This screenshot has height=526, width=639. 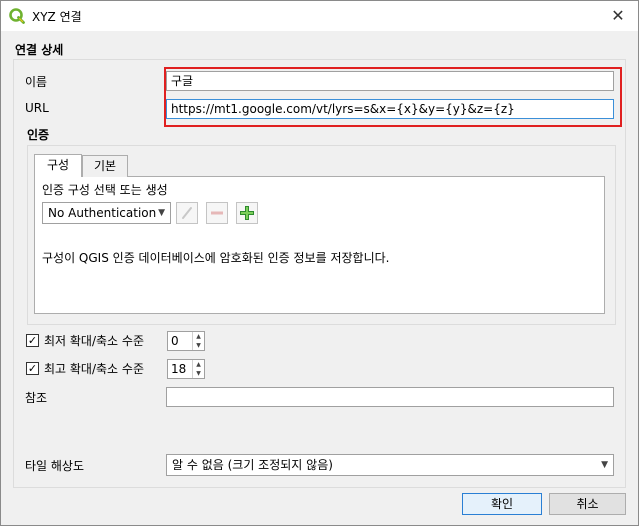 What do you see at coordinates (393, 97) in the screenshot?
I see `highlight-box` at bounding box center [393, 97].